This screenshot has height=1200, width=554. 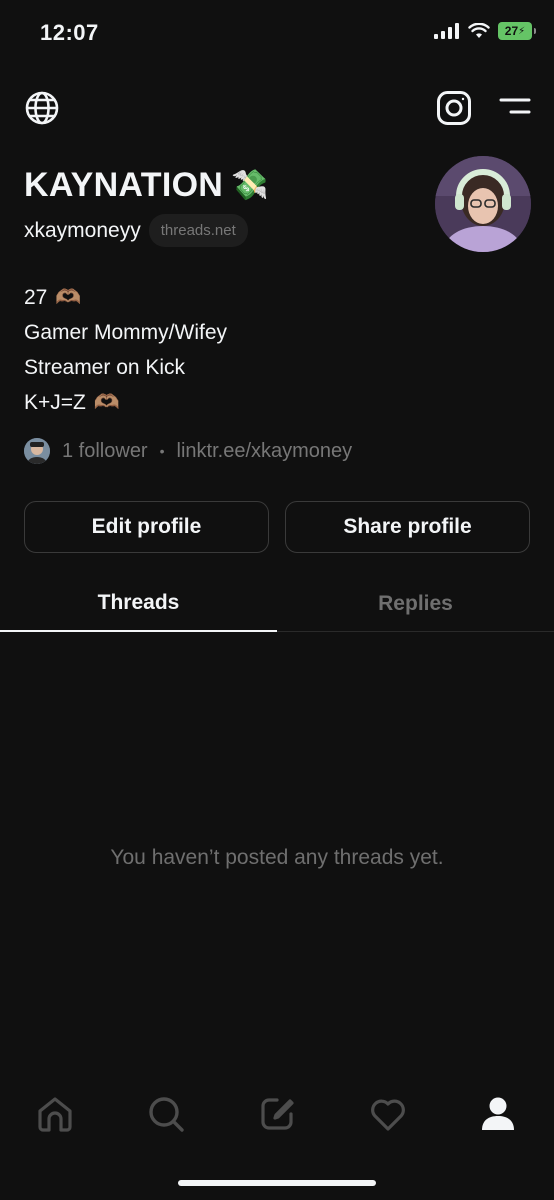 What do you see at coordinates (198, 230) in the screenshot?
I see `threads-domain-badge: threads.net` at bounding box center [198, 230].